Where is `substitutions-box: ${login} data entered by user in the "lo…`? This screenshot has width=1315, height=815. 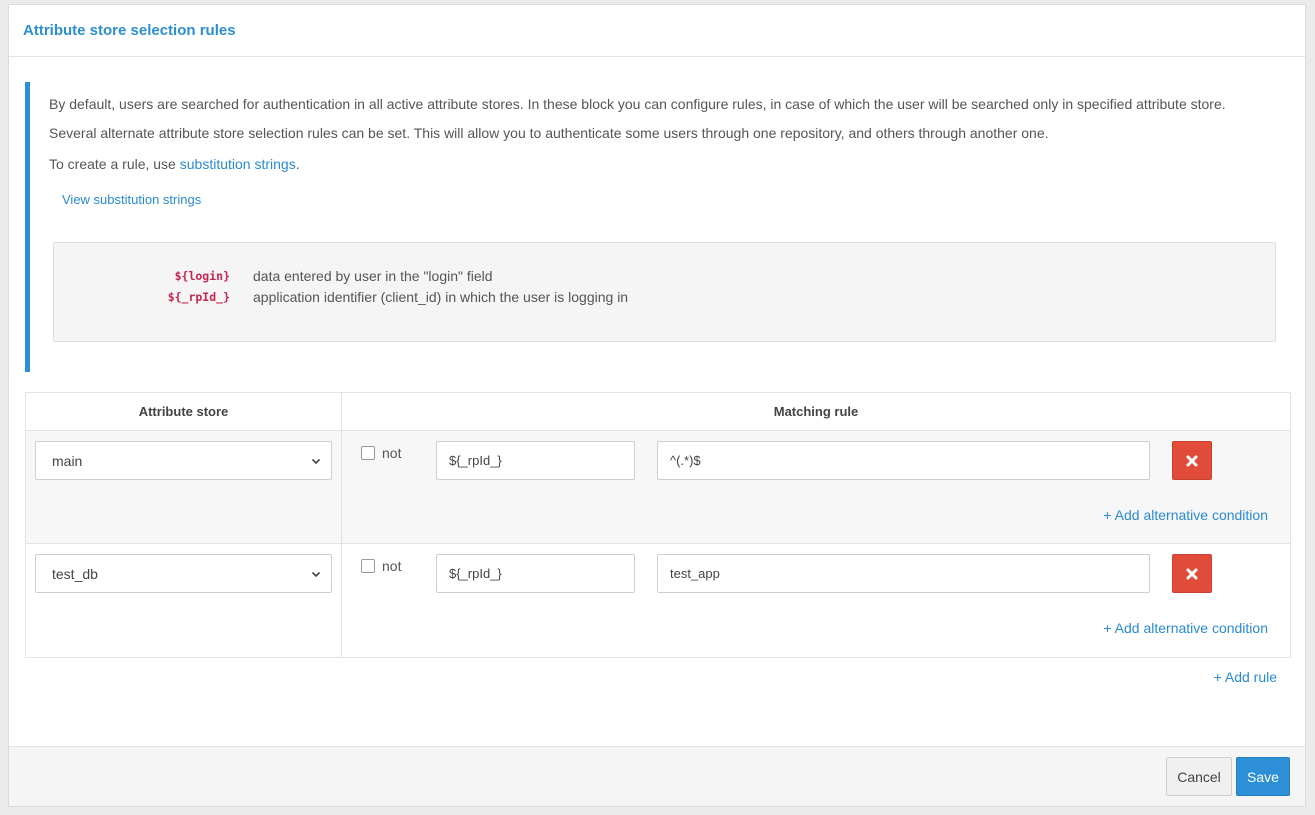
substitutions-box: ${login} data entered by user in the "lo… is located at coordinates (664, 292).